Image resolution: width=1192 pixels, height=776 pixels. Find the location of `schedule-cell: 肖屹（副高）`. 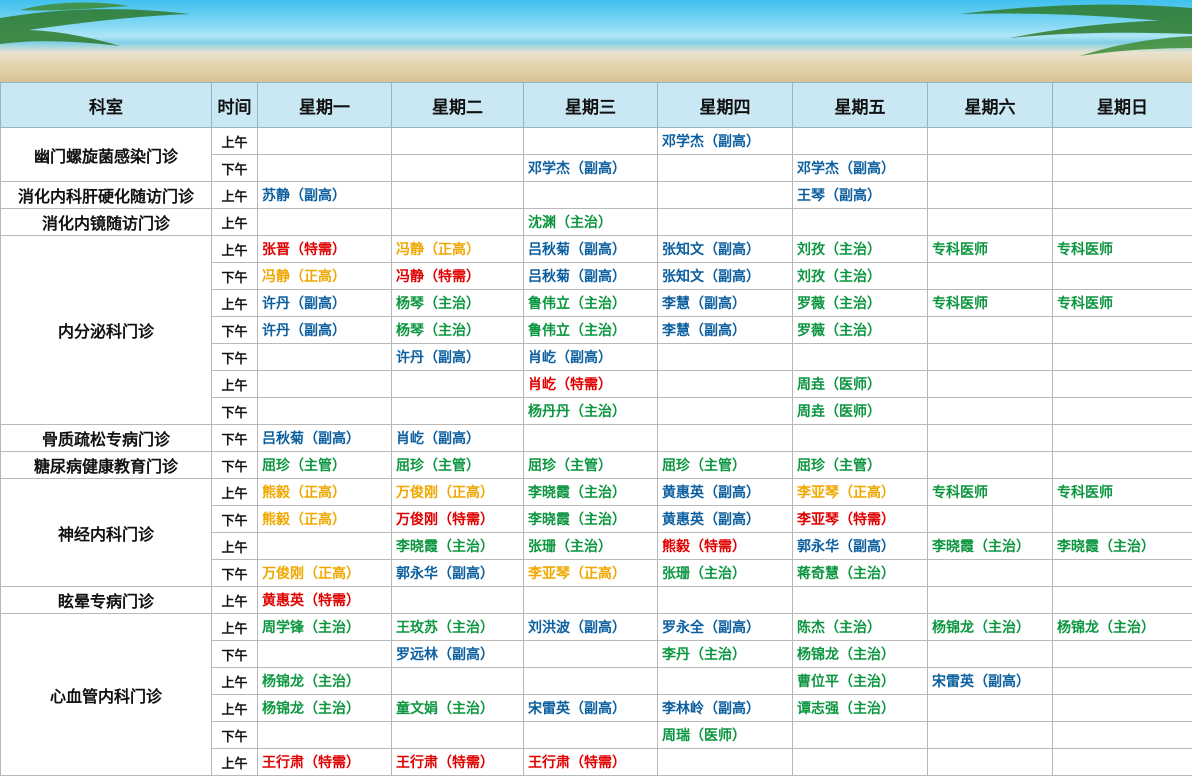

schedule-cell: 肖屹（副高） is located at coordinates (591, 357).